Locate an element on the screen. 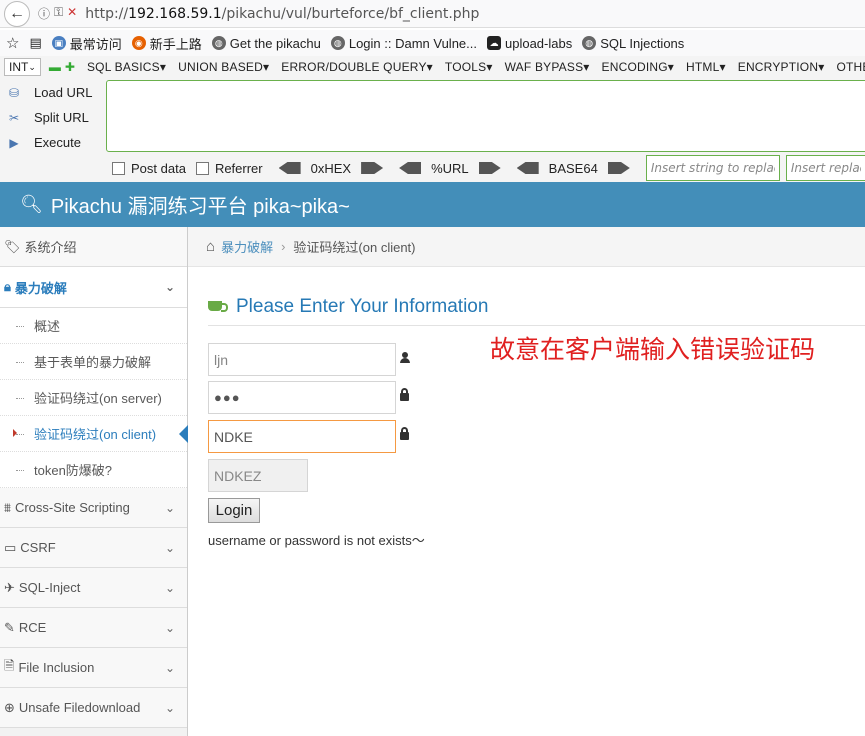  menu-waf-bypass: WAF BYPASS▾ is located at coordinates (547, 67).